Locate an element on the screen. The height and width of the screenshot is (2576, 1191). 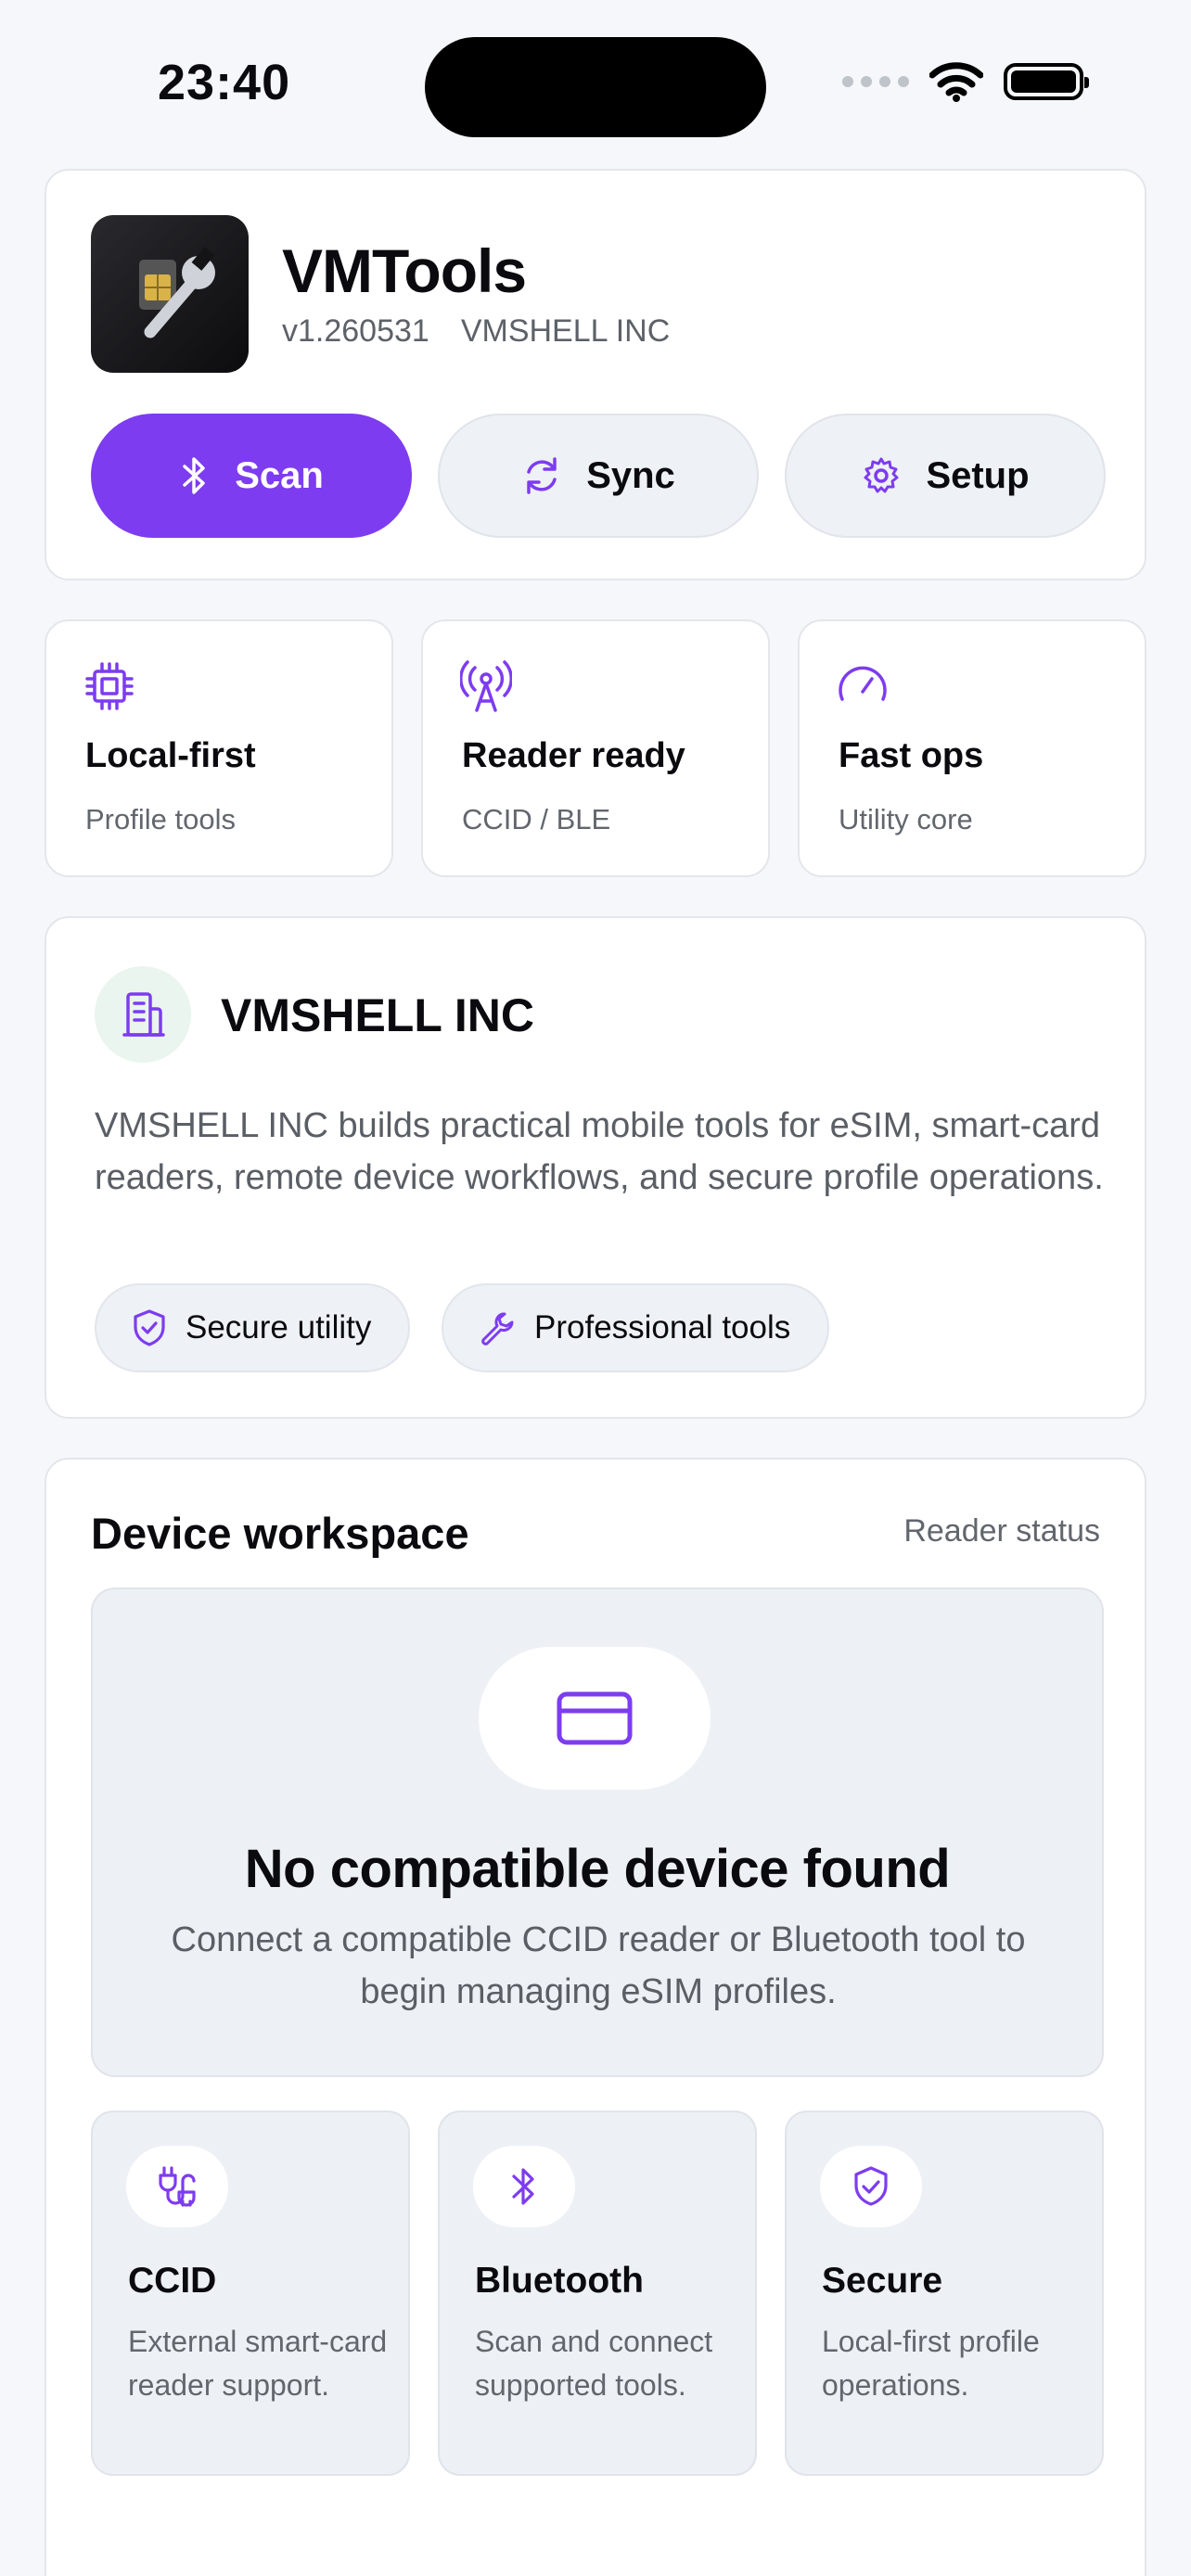
cellular-signal-icon is located at coordinates (875, 81).